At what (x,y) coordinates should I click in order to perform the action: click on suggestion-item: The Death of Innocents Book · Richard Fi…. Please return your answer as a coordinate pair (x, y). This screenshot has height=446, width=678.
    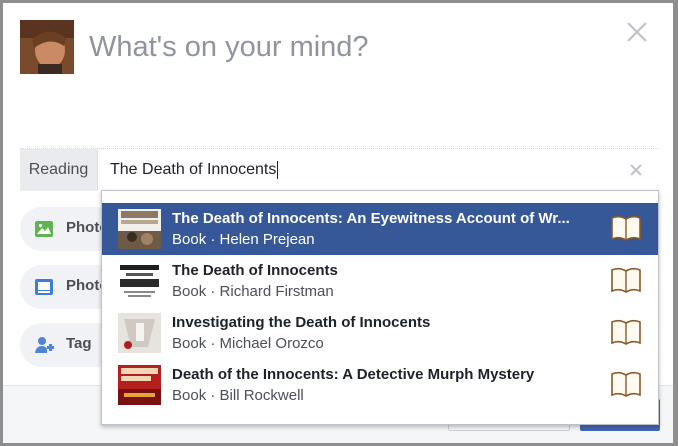
    Looking at the image, I should click on (380, 281).